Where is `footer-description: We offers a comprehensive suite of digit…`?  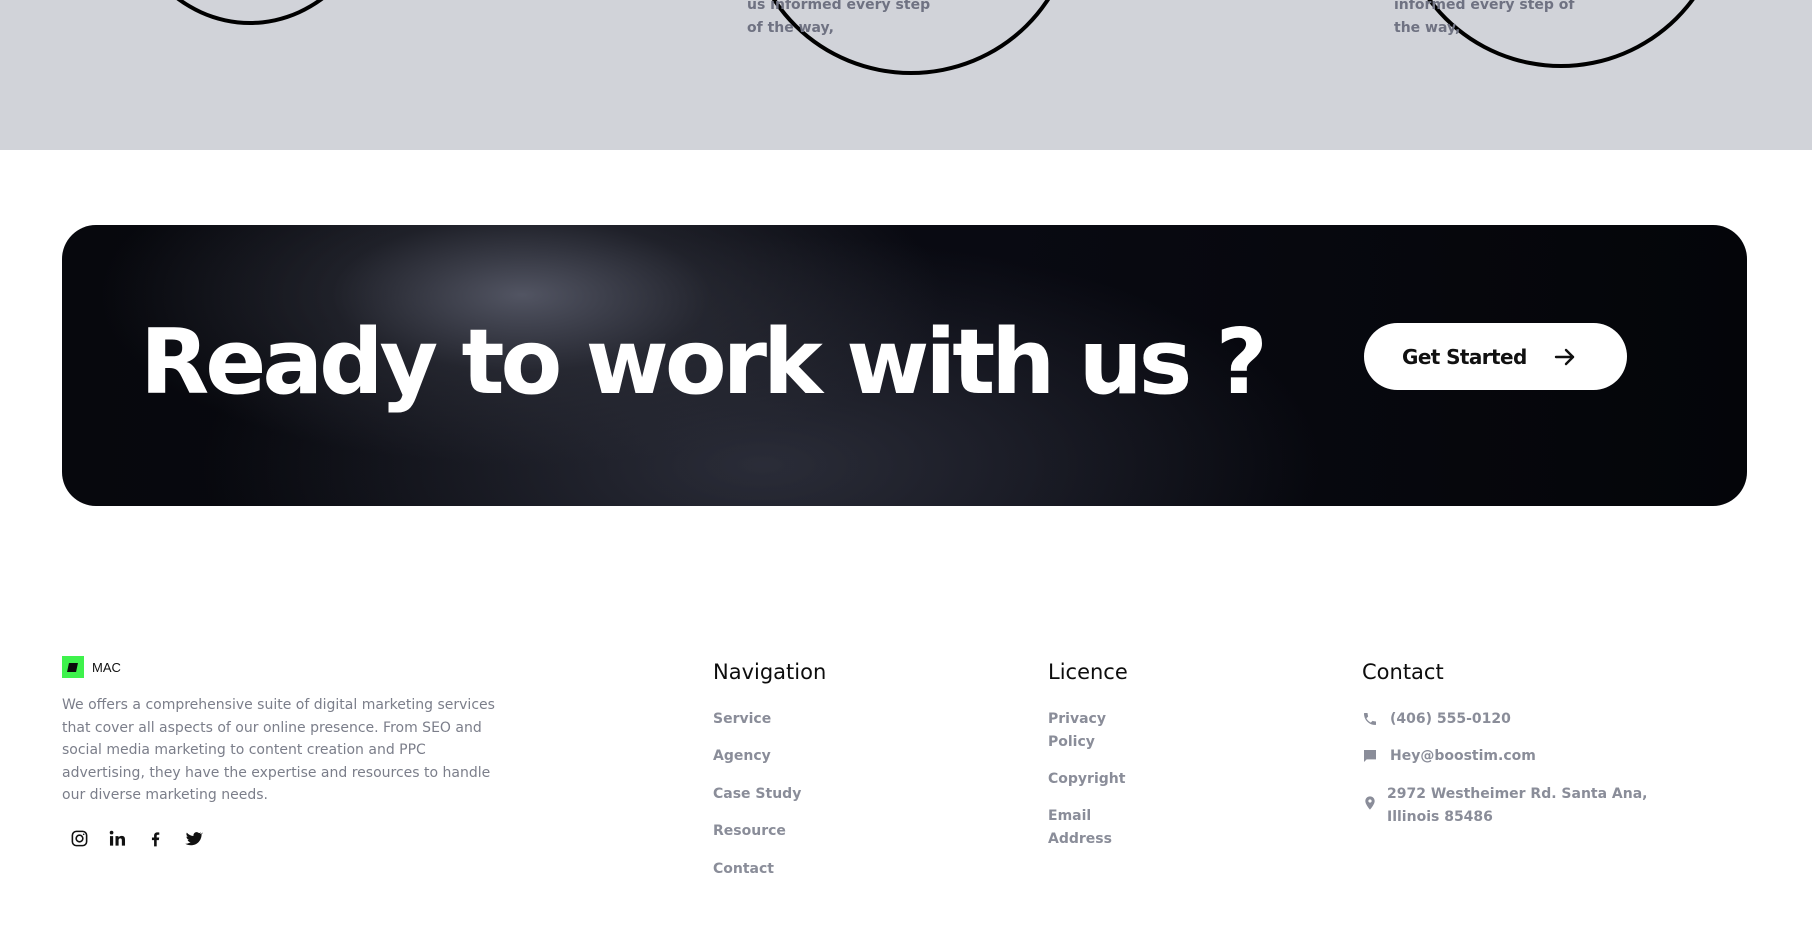 footer-description: We offers a comprehensive suite of digit… is located at coordinates (278, 750).